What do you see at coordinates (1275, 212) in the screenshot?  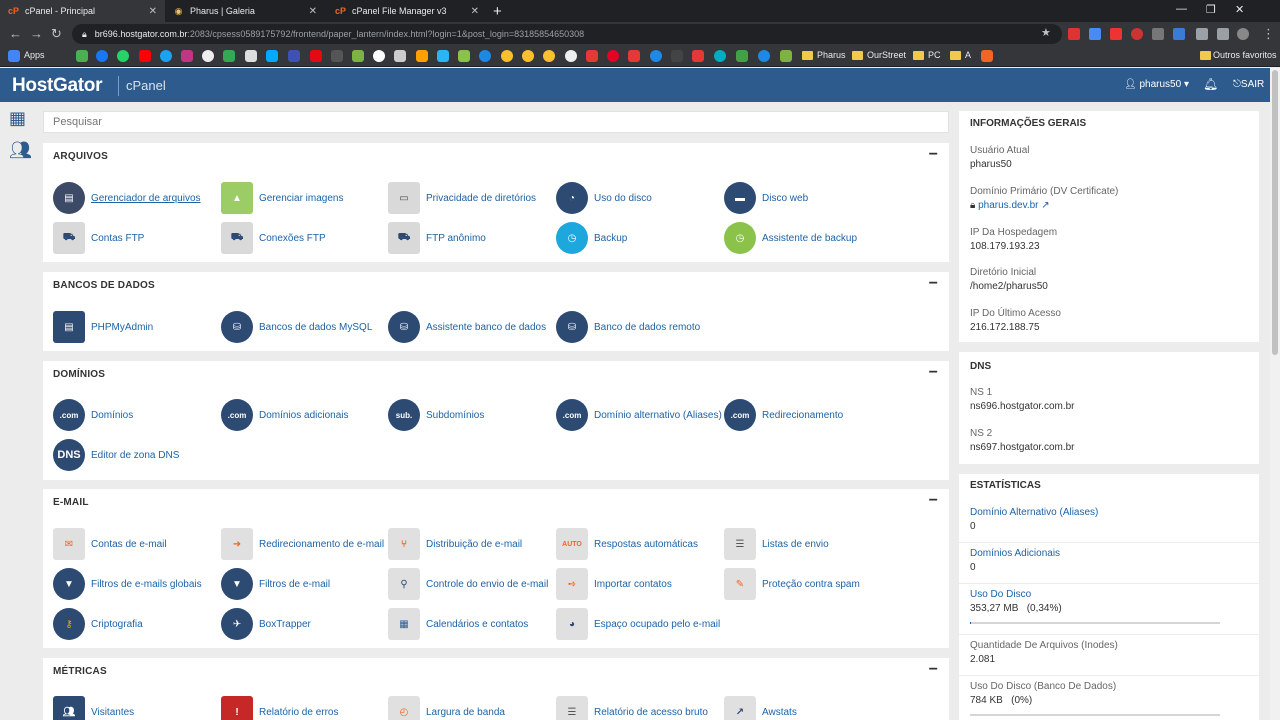 I see `scrollbar-thumb` at bounding box center [1275, 212].